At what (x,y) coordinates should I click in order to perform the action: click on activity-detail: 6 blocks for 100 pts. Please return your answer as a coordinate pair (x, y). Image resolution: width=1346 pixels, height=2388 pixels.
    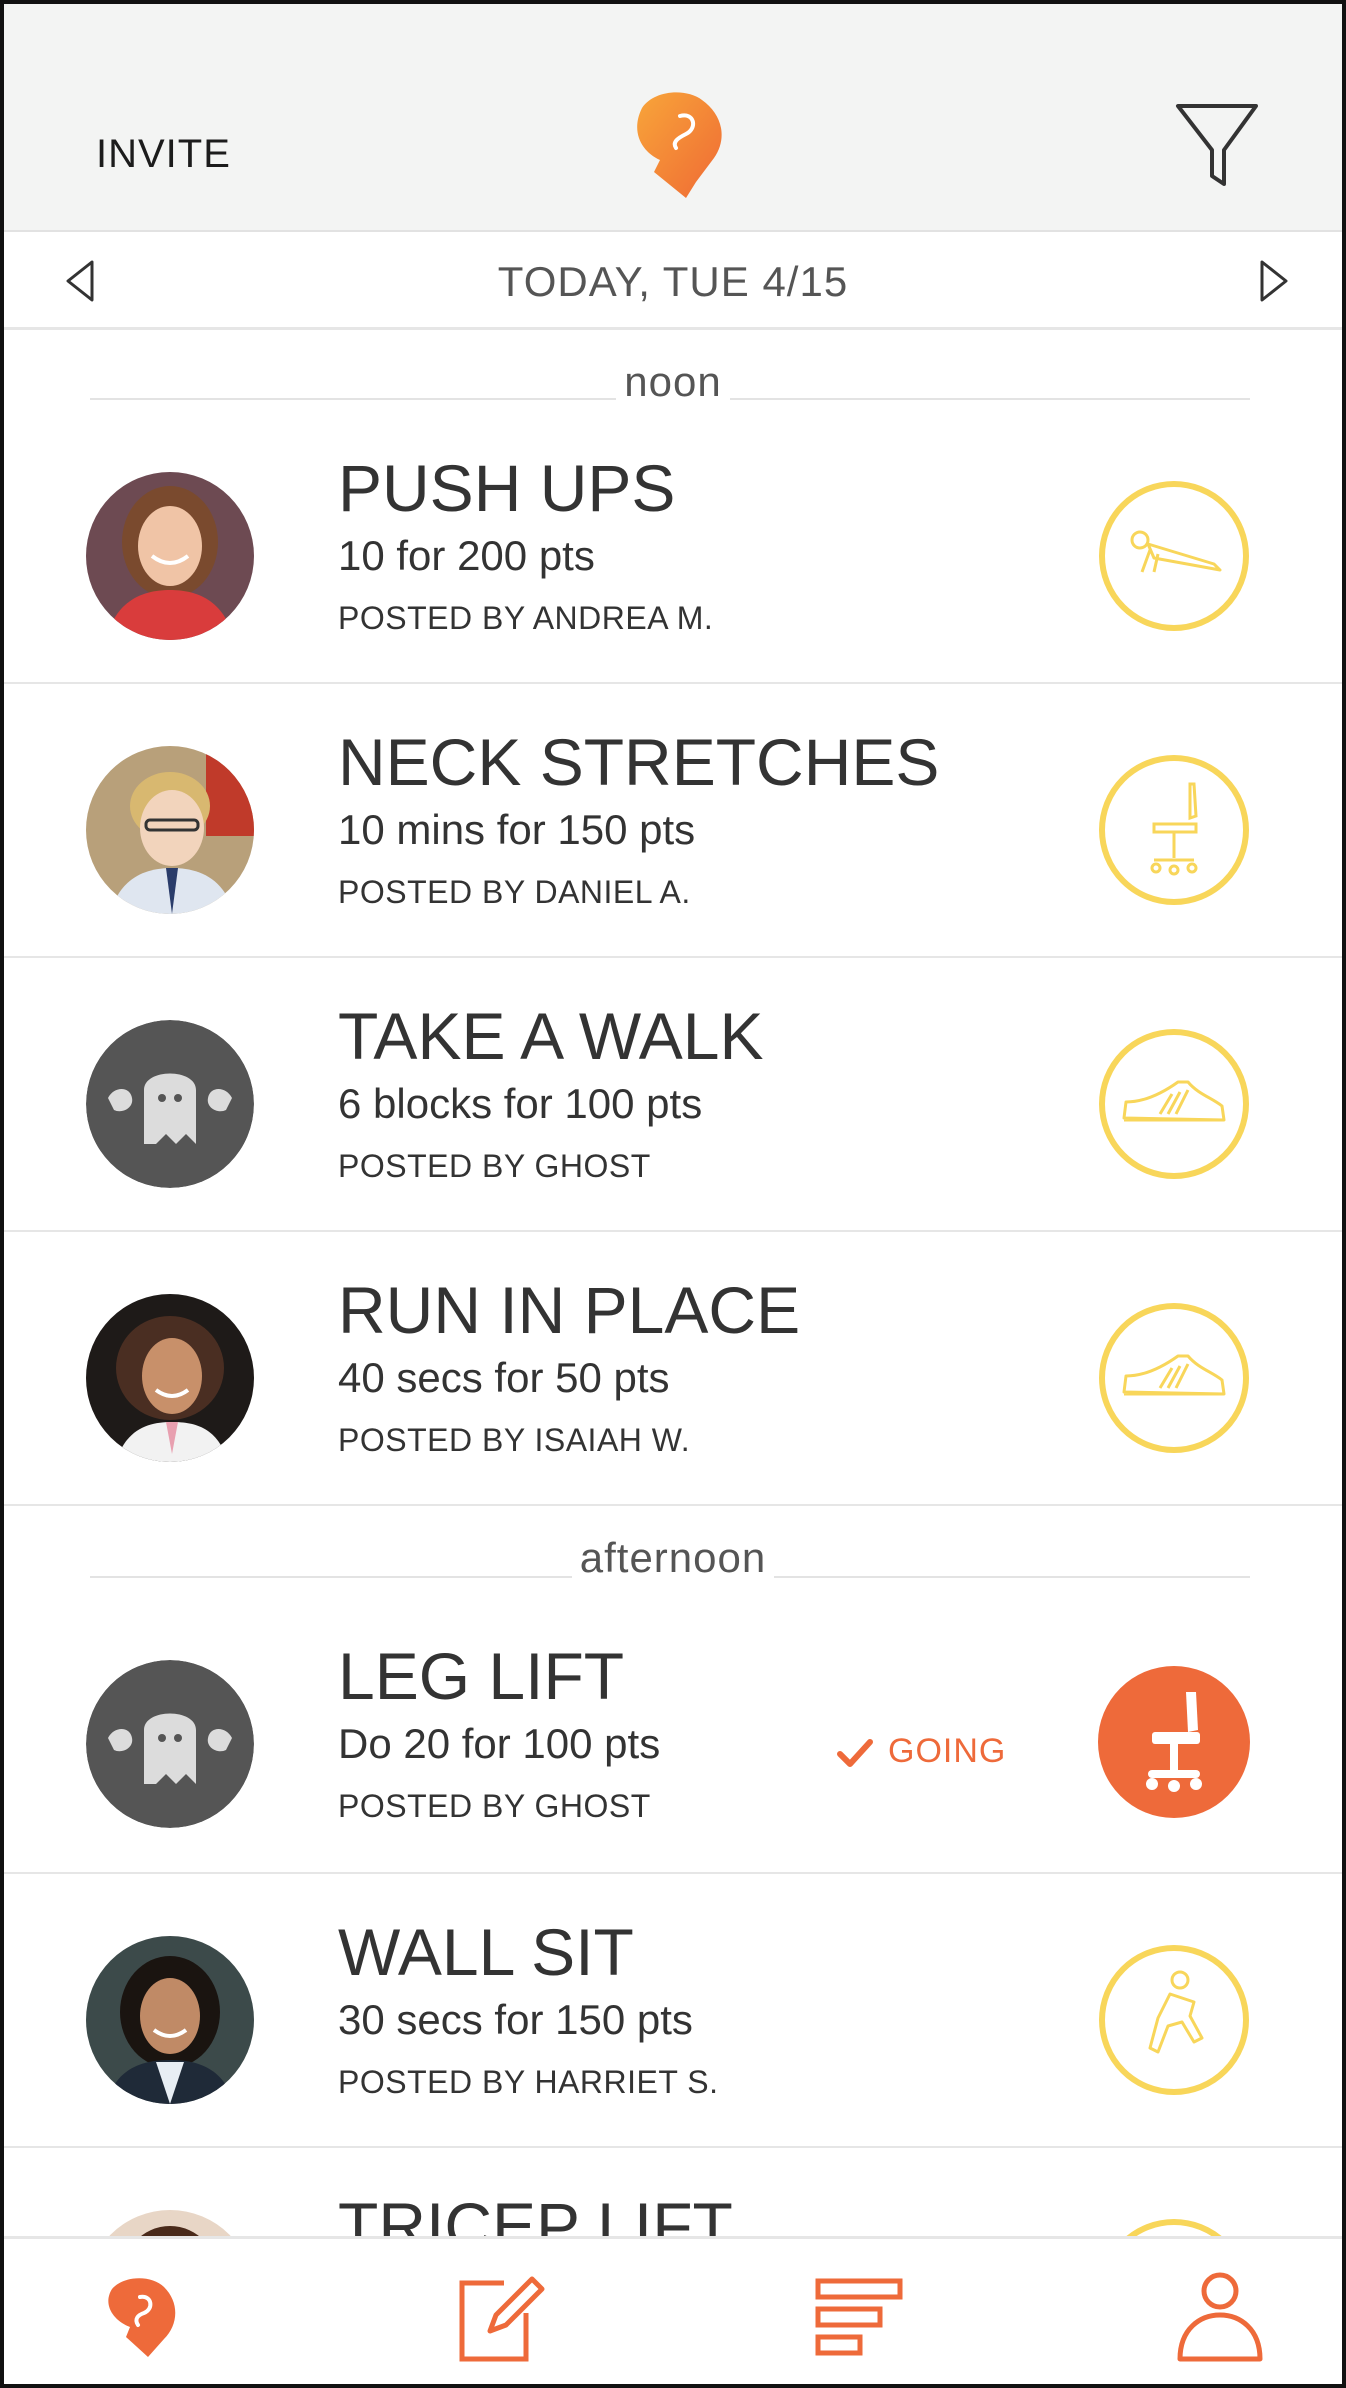
    Looking at the image, I should click on (520, 1103).